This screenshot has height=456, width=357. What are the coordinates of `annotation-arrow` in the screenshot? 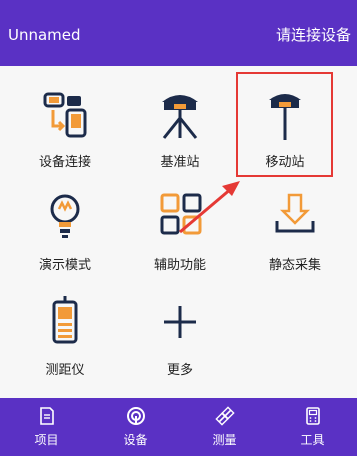 It's located at (209, 207).